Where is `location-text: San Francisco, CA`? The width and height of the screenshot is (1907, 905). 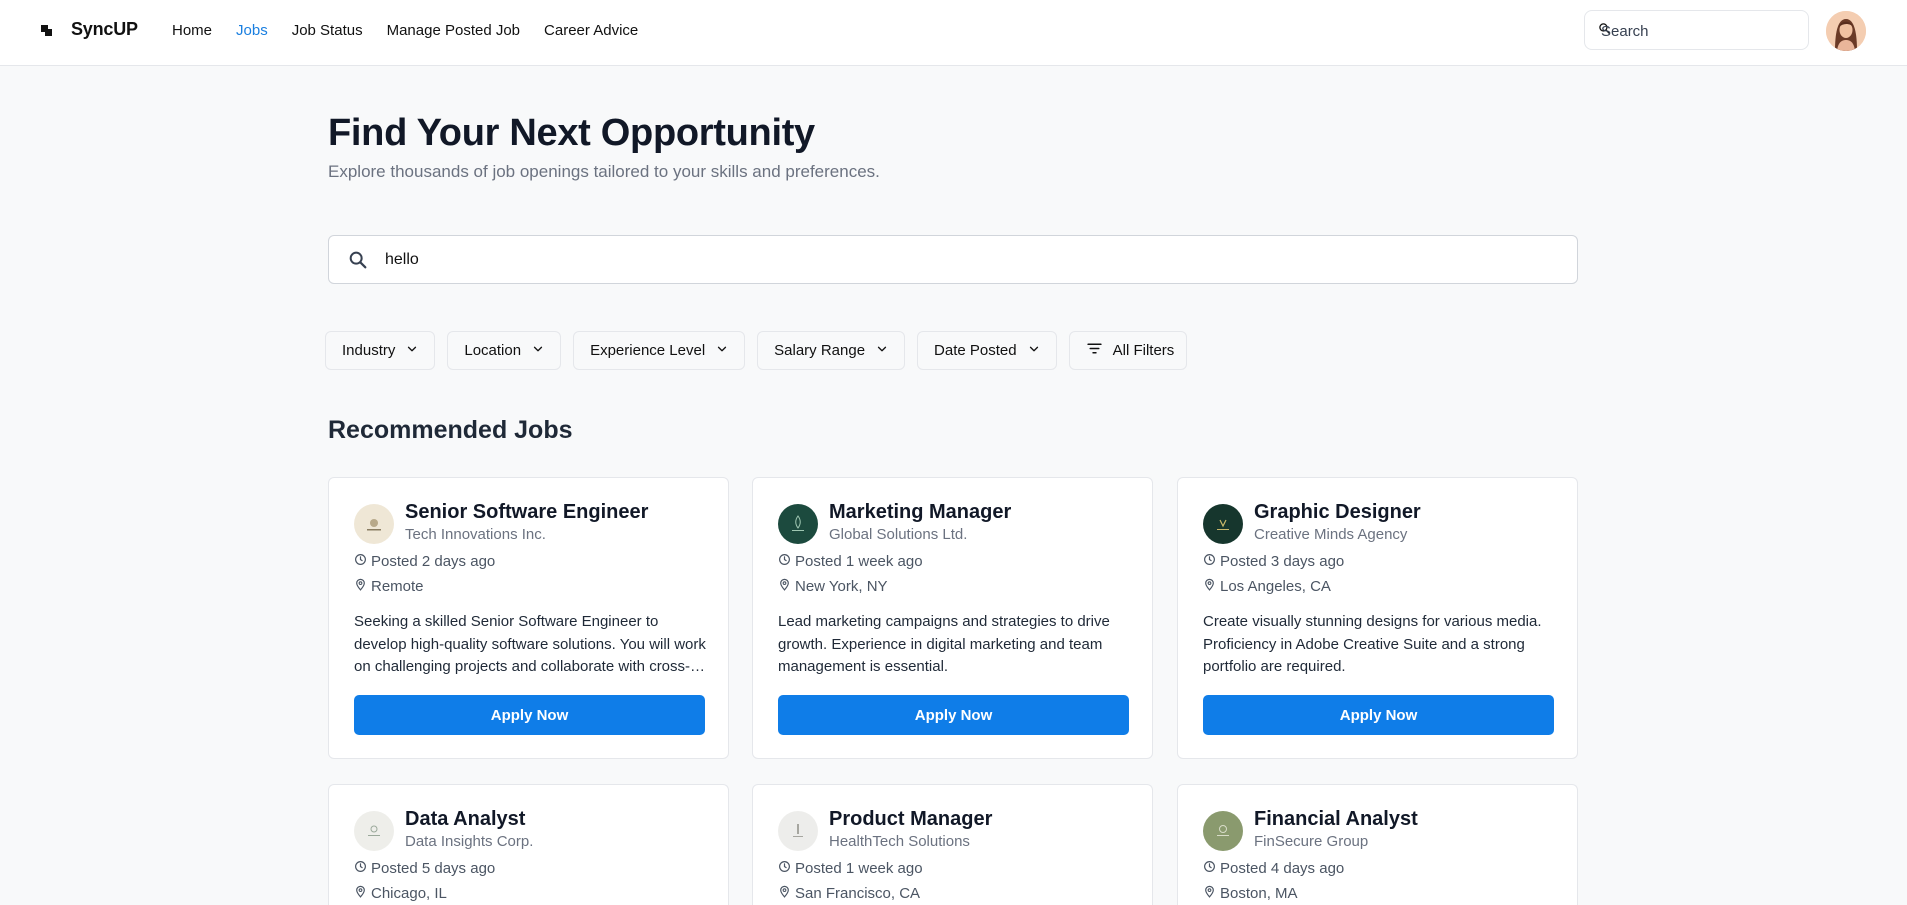
location-text: San Francisco, CA is located at coordinates (858, 893).